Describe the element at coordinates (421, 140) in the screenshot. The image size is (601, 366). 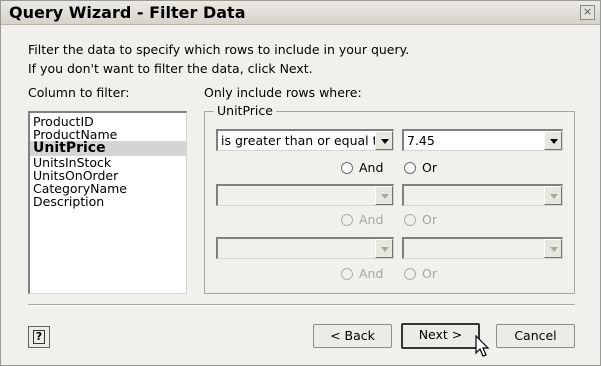
I see `value-select-1-value: 7.45` at that location.